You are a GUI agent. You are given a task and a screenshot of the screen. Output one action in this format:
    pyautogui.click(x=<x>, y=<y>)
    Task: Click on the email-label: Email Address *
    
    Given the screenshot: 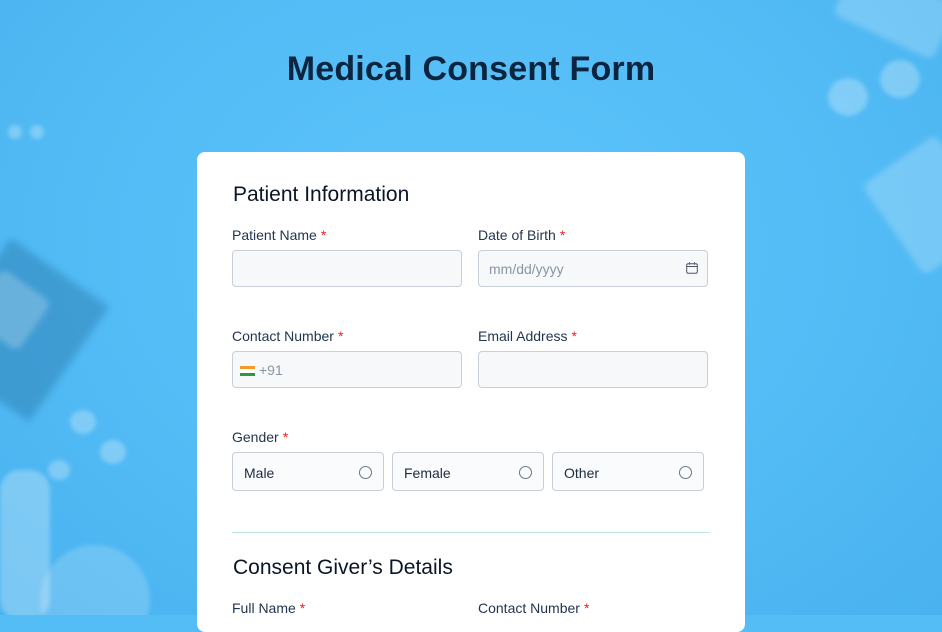 What is the action you would take?
    pyautogui.click(x=527, y=336)
    